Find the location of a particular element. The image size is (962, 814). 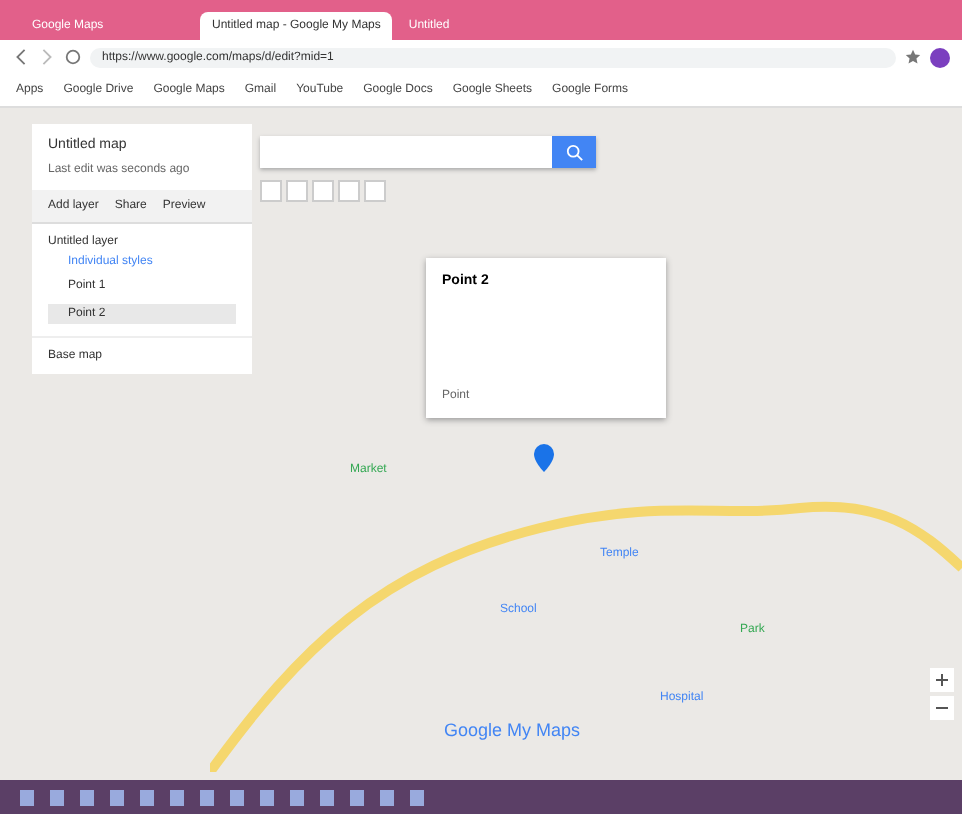

star-icon is located at coordinates (913, 57).